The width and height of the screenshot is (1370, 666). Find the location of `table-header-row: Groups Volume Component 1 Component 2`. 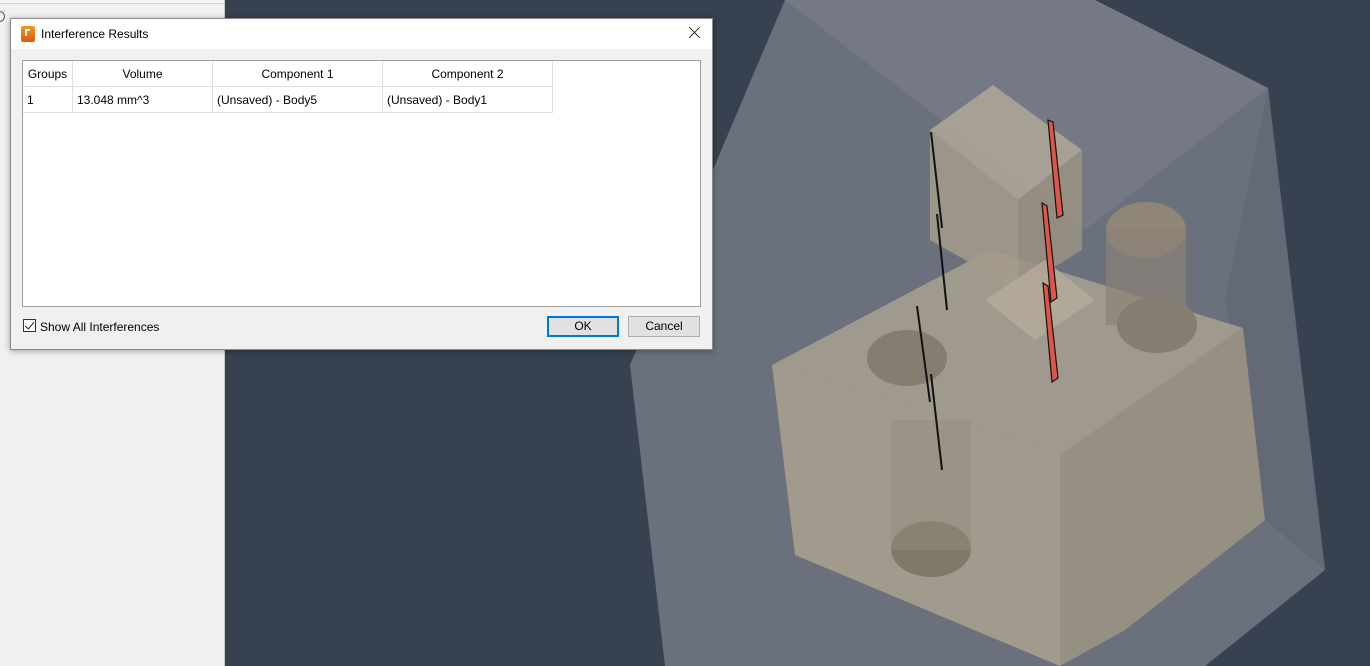

table-header-row: Groups Volume Component 1 Component 2 is located at coordinates (288, 74).